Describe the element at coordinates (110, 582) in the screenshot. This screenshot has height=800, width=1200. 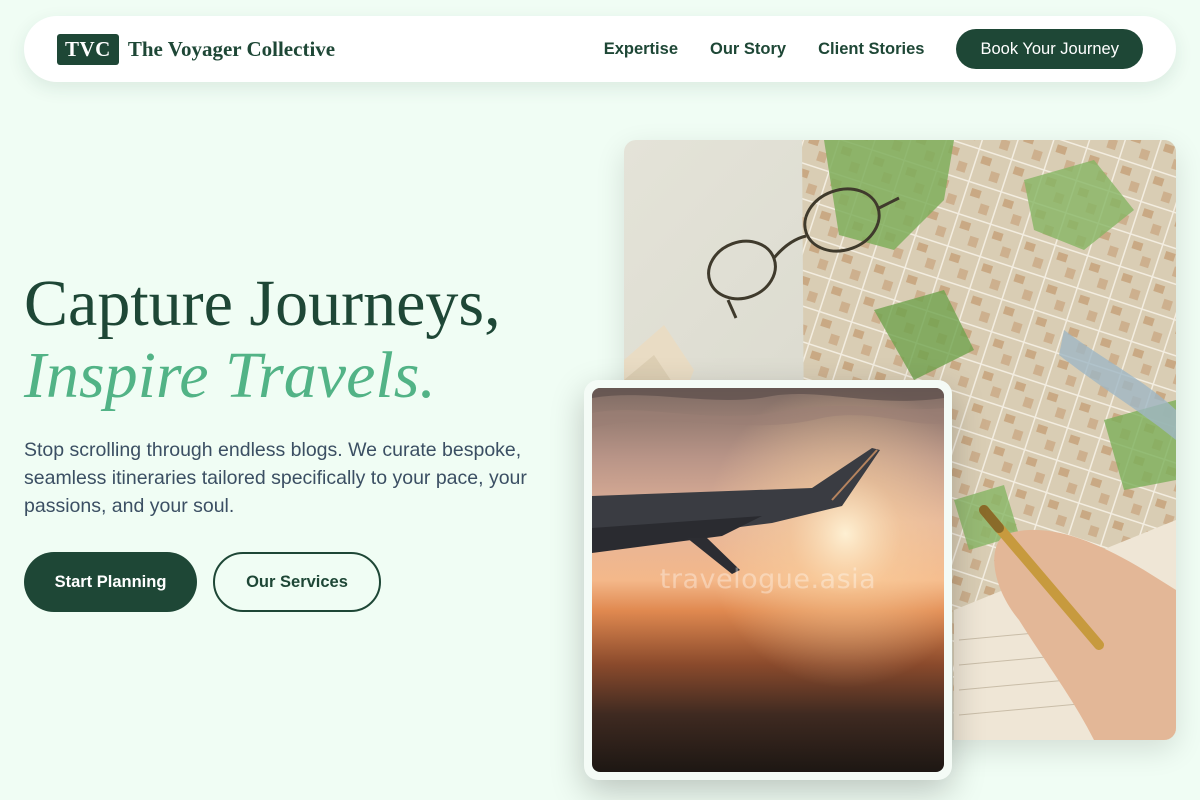
I see `start-planning-button: Start Planning` at that location.